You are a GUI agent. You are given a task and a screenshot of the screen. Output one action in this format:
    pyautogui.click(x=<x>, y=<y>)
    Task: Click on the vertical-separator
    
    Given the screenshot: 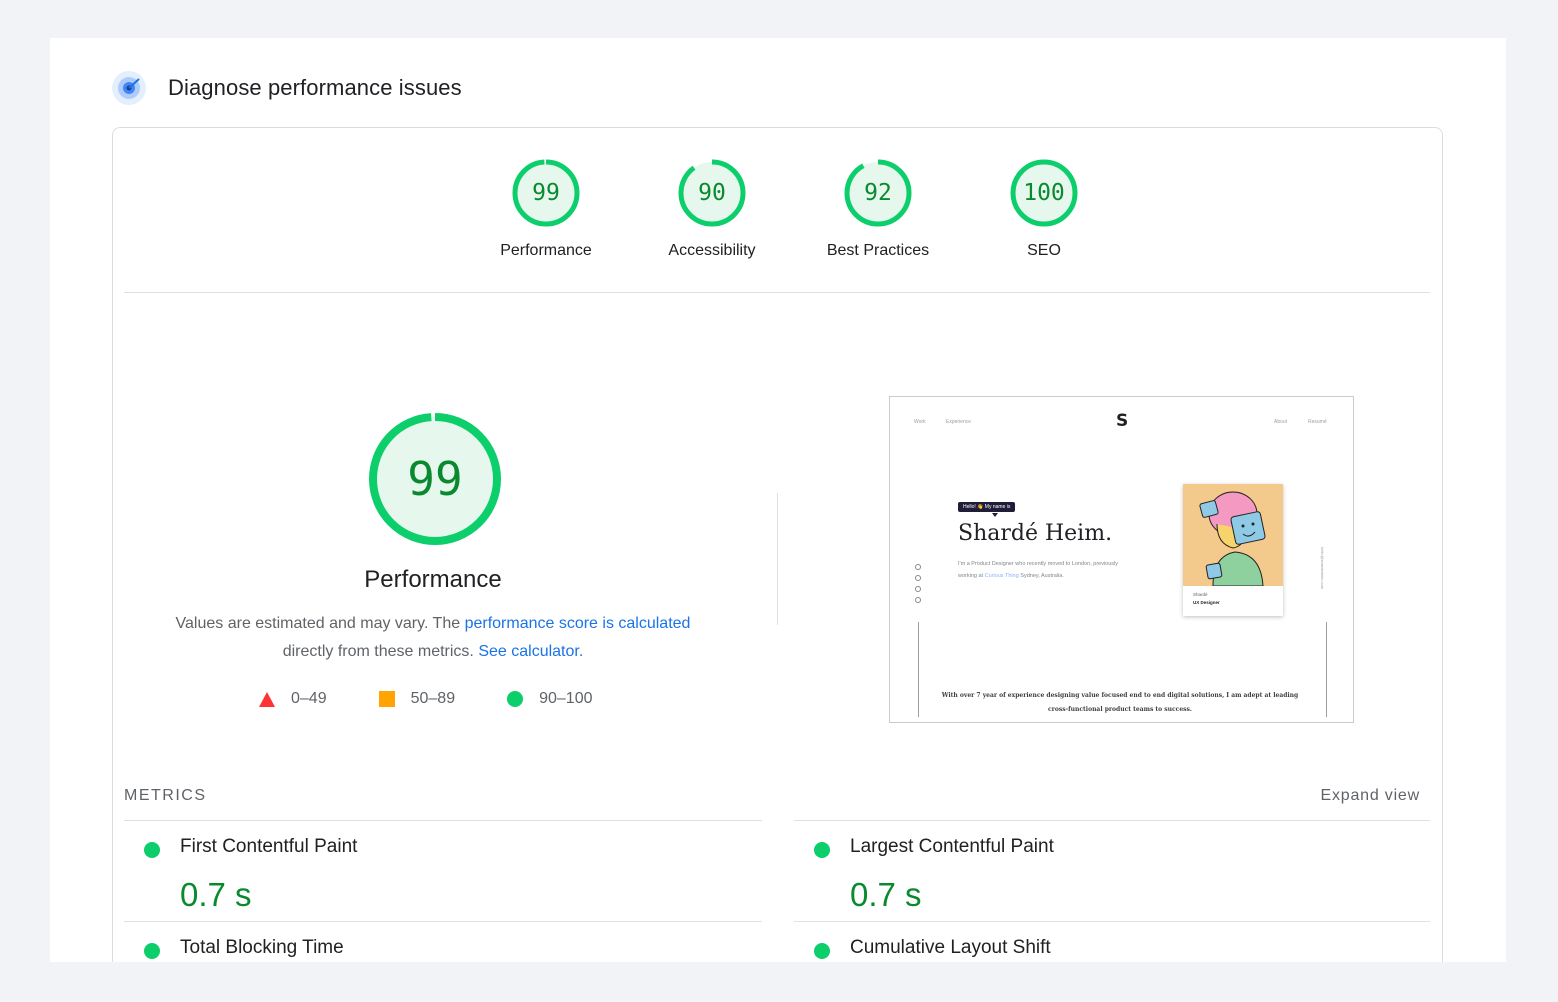 What is the action you would take?
    pyautogui.click(x=777, y=559)
    